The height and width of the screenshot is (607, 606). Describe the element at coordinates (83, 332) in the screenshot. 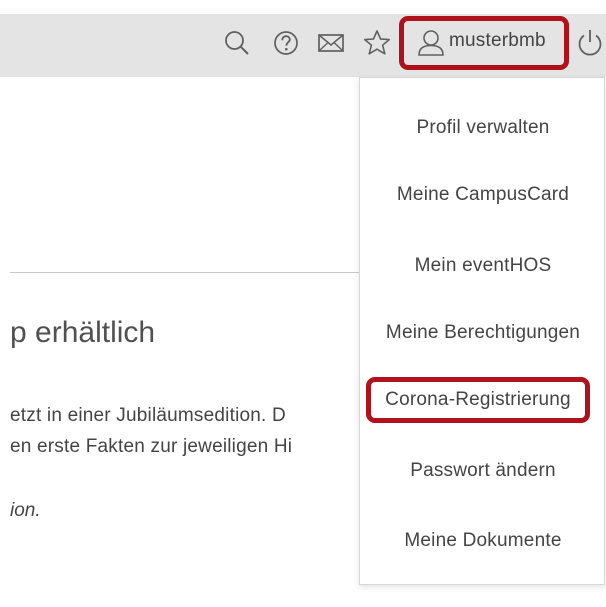

I see `article-heading: p erhältlich` at that location.